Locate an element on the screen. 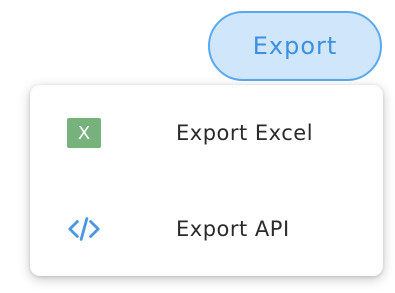 The image size is (395, 293). export-button: Export is located at coordinates (295, 46).